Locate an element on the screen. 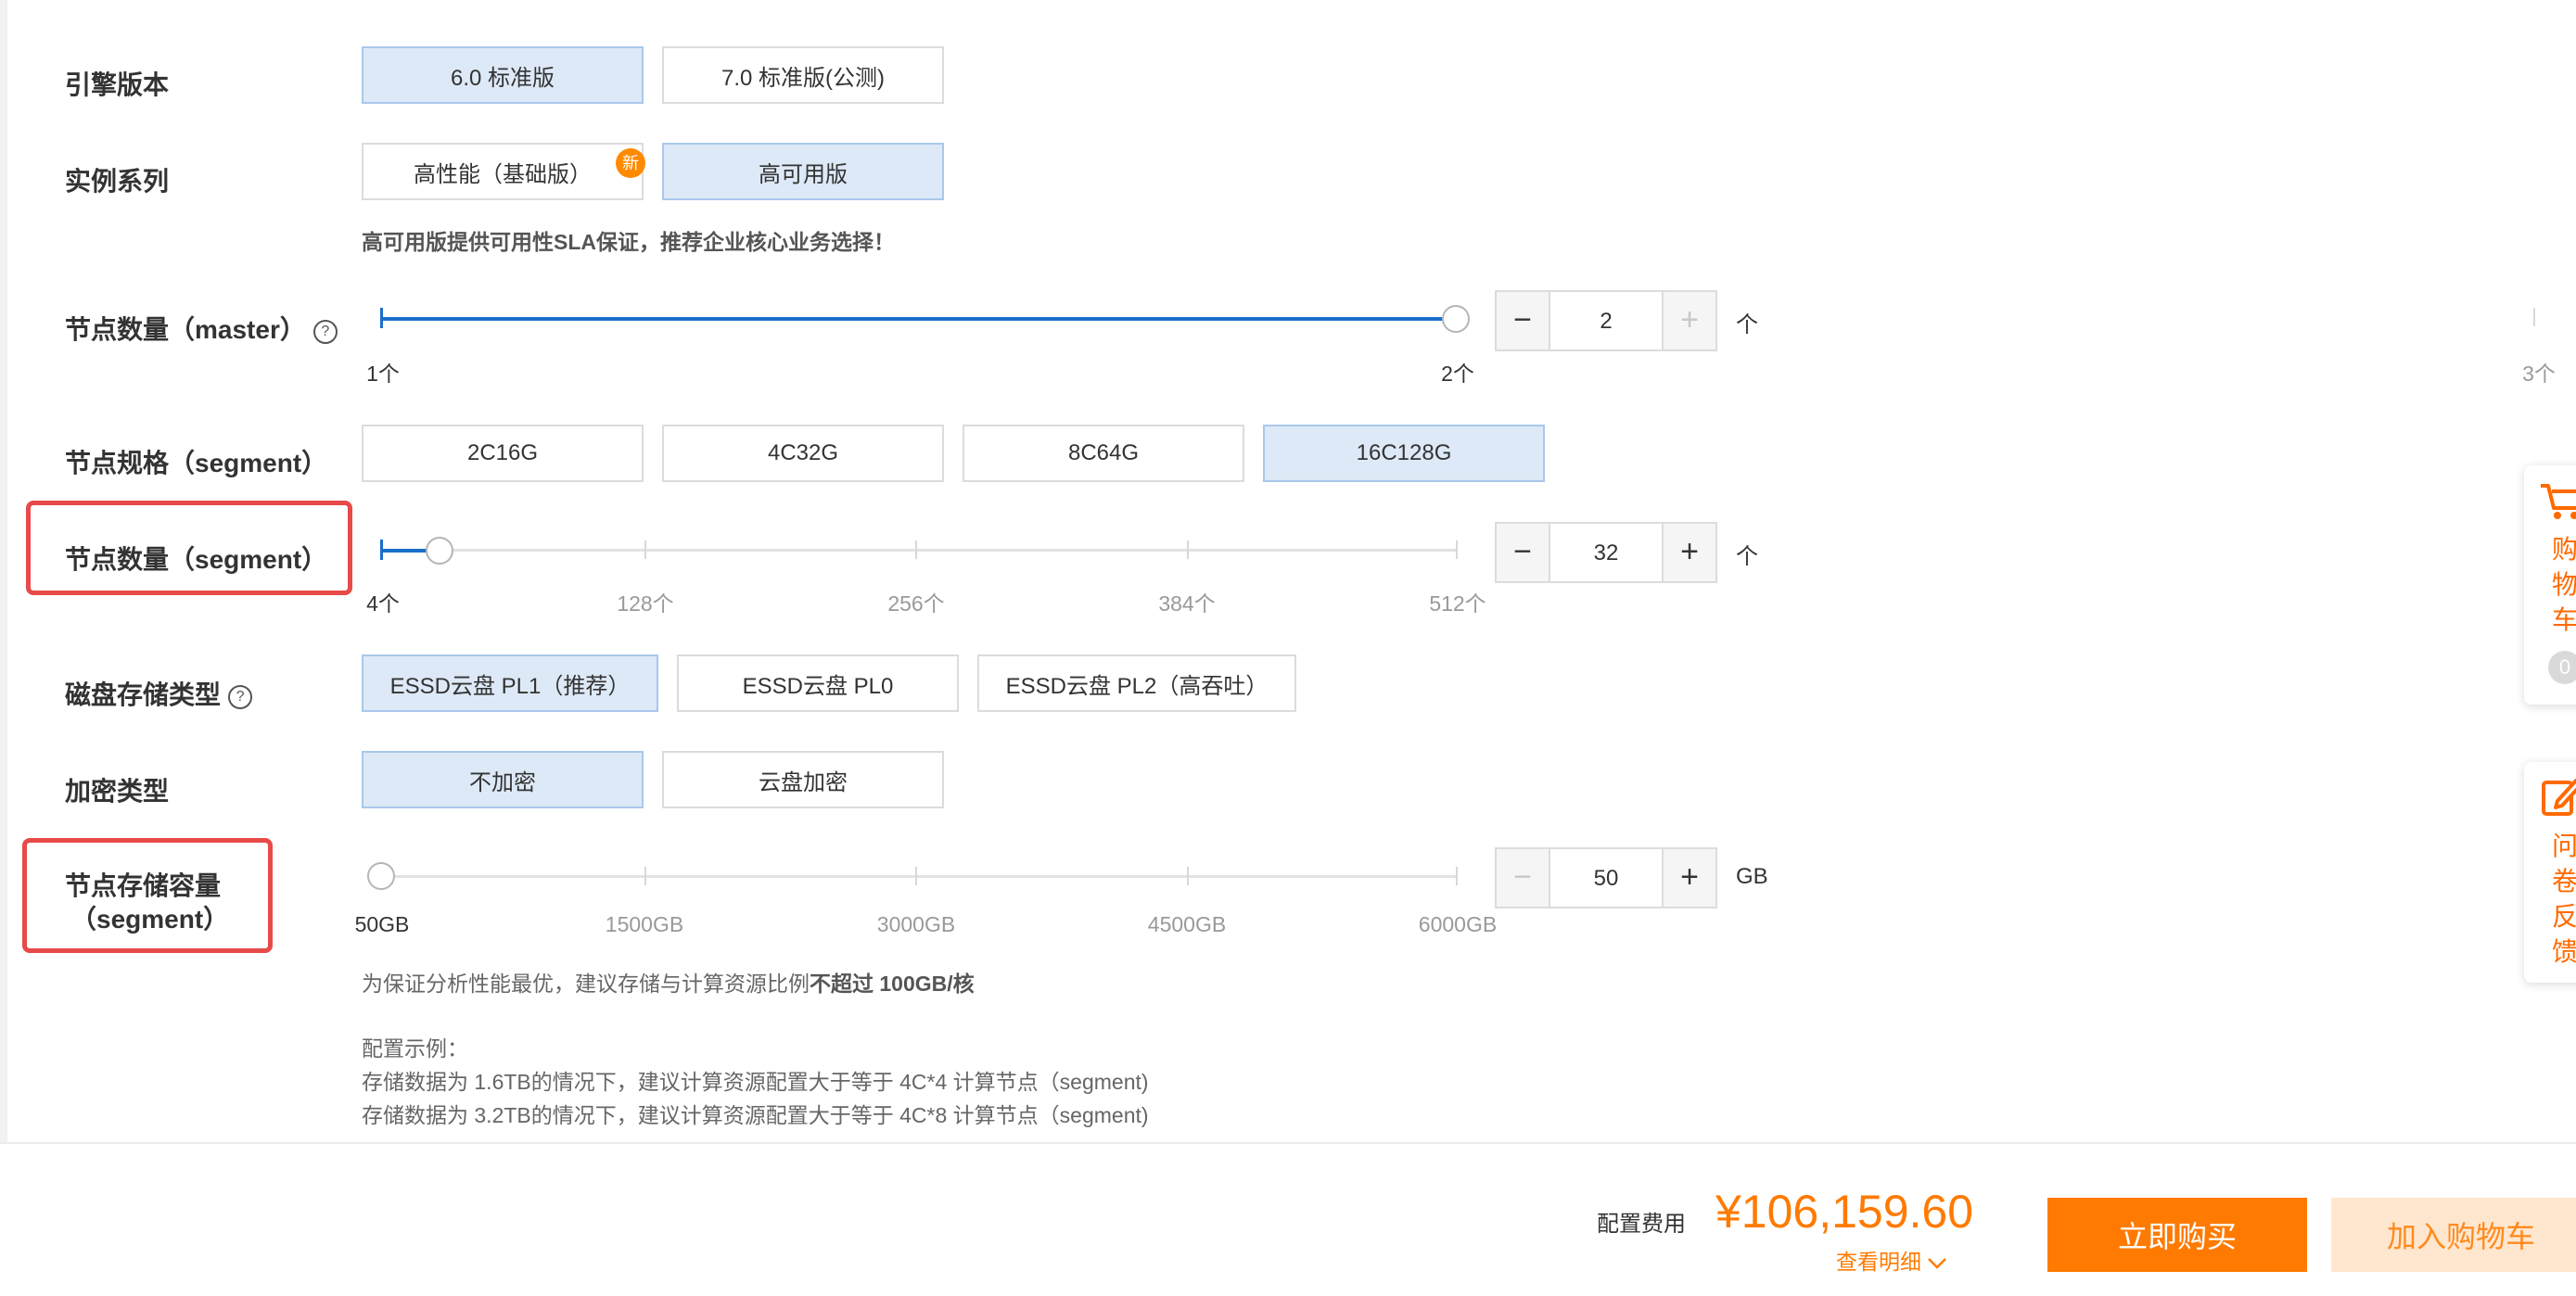 The height and width of the screenshot is (1296, 2576). segment-tick-label: 512个 is located at coordinates (1458, 603).